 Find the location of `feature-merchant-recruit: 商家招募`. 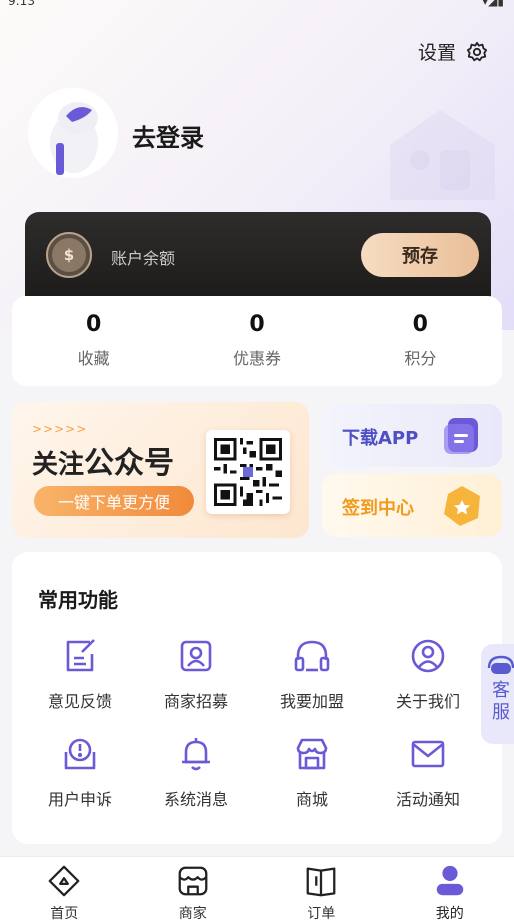

feature-merchant-recruit: 商家招募 is located at coordinates (196, 674).